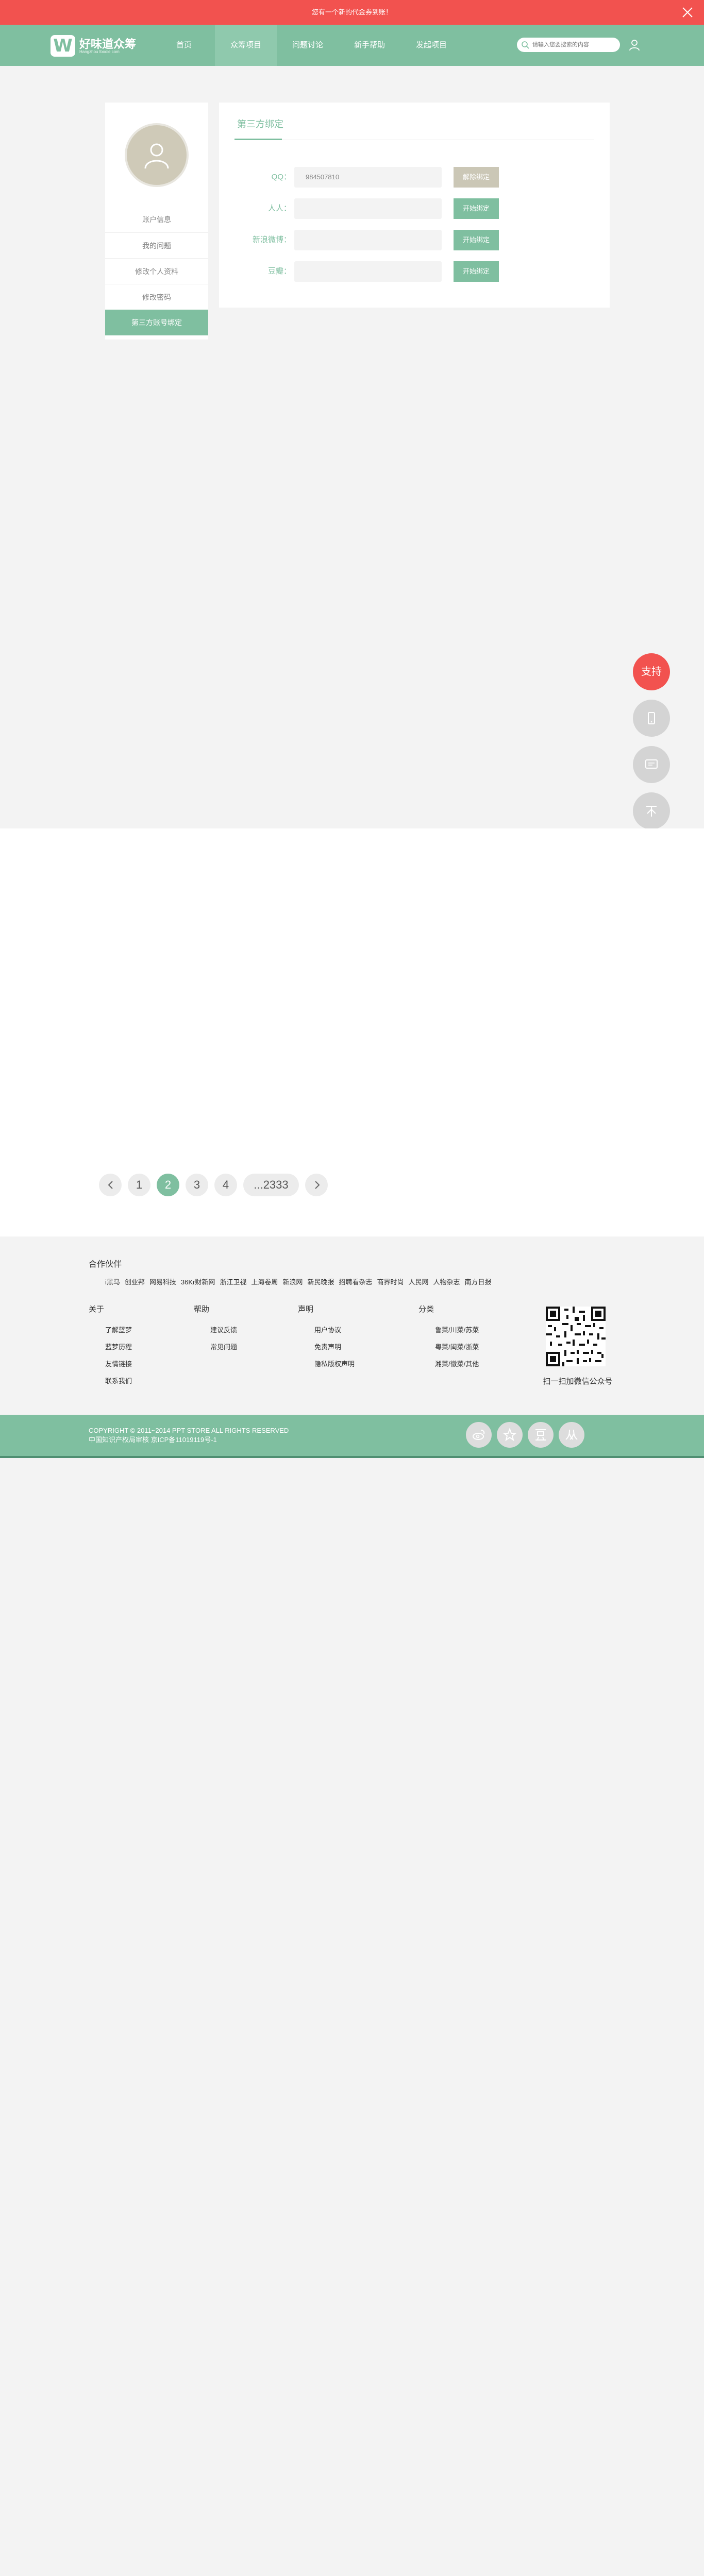 Image resolution: width=704 pixels, height=2576 pixels. I want to click on search-icon, so click(525, 45).